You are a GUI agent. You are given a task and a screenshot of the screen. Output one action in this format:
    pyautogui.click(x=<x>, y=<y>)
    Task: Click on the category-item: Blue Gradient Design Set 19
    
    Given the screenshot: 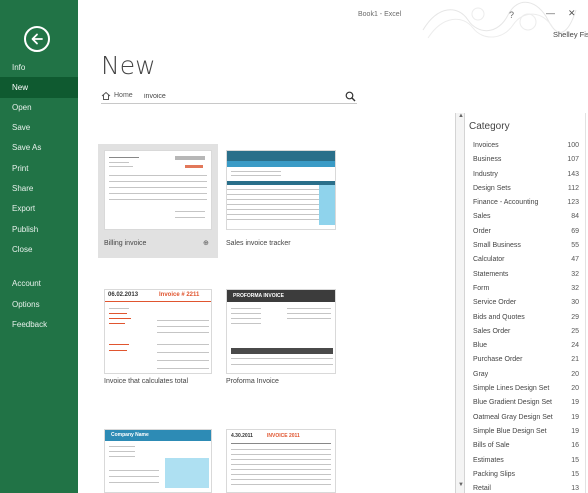 What is the action you would take?
    pyautogui.click(x=526, y=406)
    